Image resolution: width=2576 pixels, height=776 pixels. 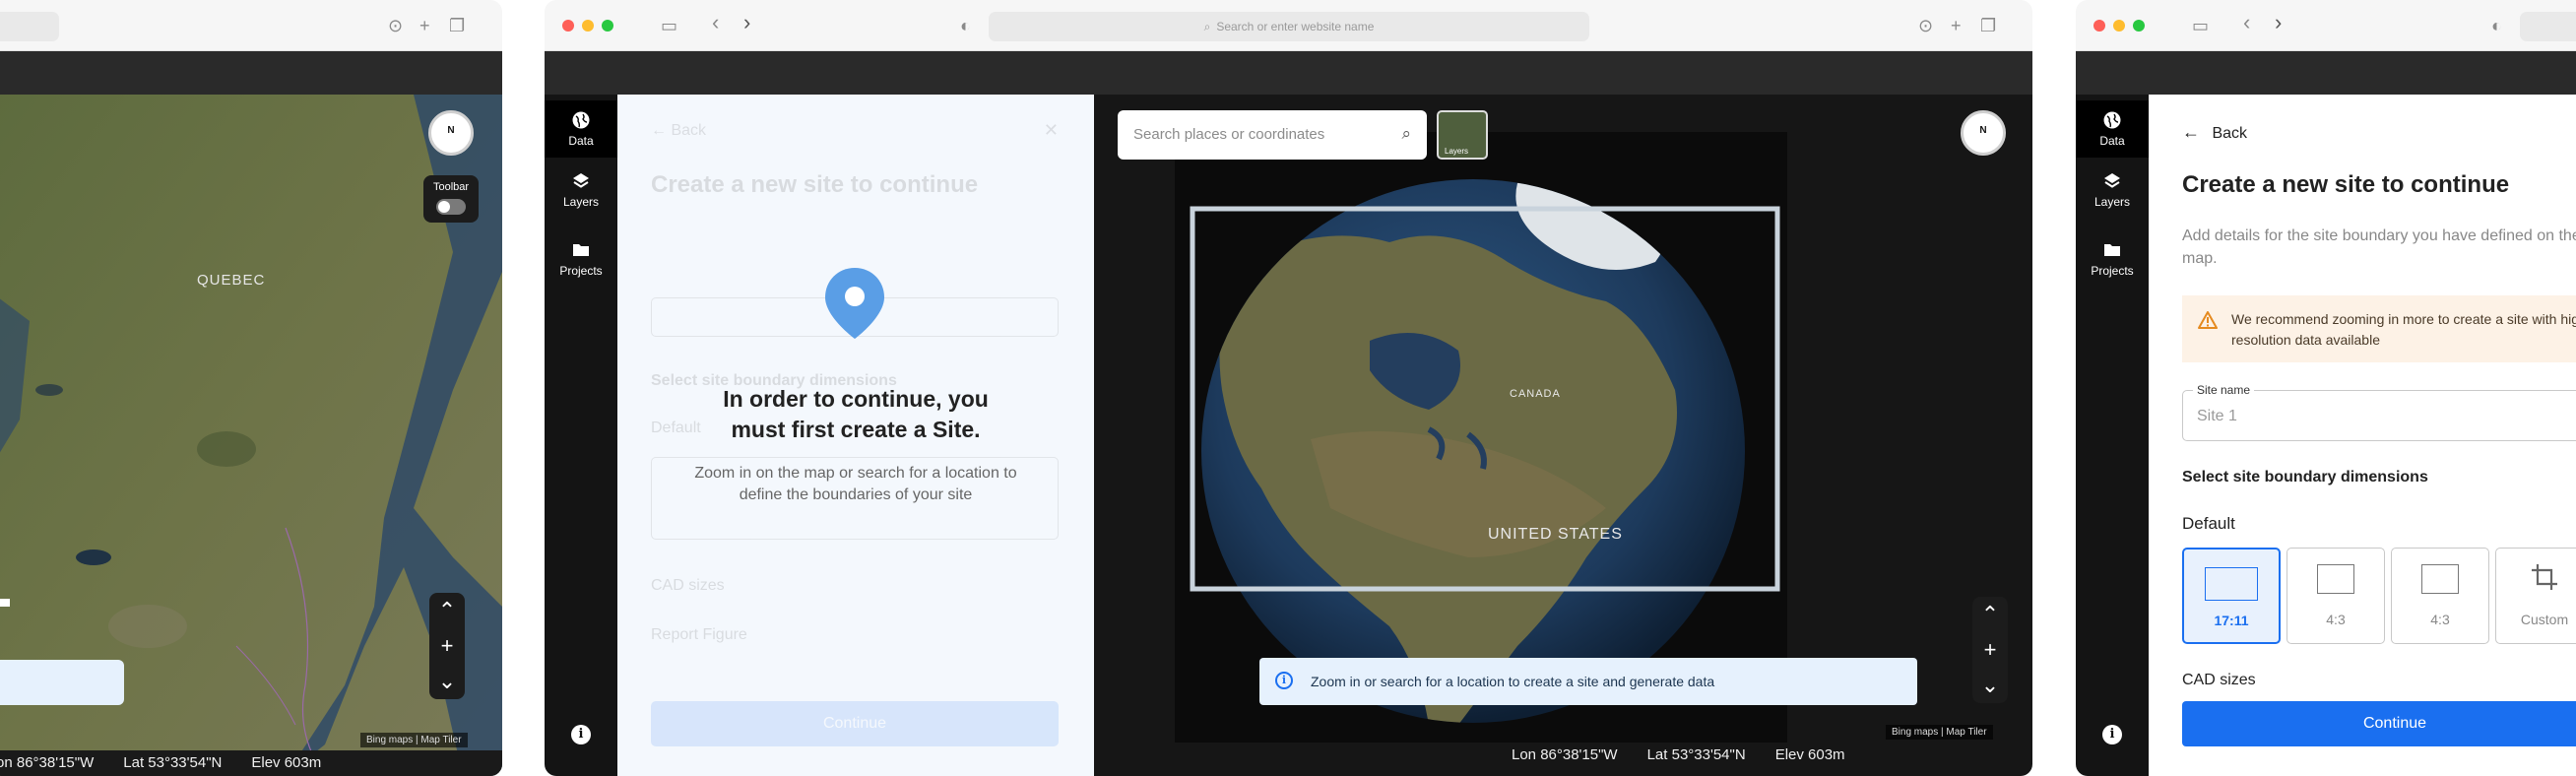 What do you see at coordinates (1462, 135) in the screenshot?
I see `layers-thumbnail-button: Layers` at bounding box center [1462, 135].